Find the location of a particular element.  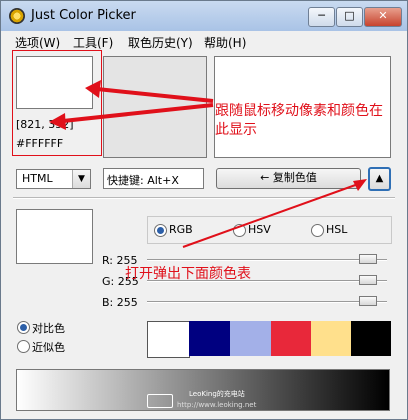

arrow-to-preview is located at coordinates (149, 91).